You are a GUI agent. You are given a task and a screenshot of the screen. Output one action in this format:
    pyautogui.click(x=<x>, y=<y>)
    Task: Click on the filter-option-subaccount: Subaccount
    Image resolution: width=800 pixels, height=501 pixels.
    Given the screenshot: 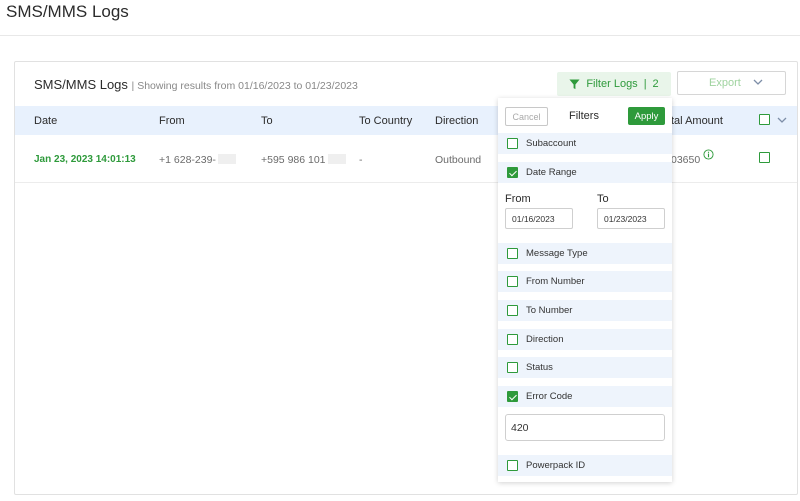 What is the action you would take?
    pyautogui.click(x=585, y=143)
    